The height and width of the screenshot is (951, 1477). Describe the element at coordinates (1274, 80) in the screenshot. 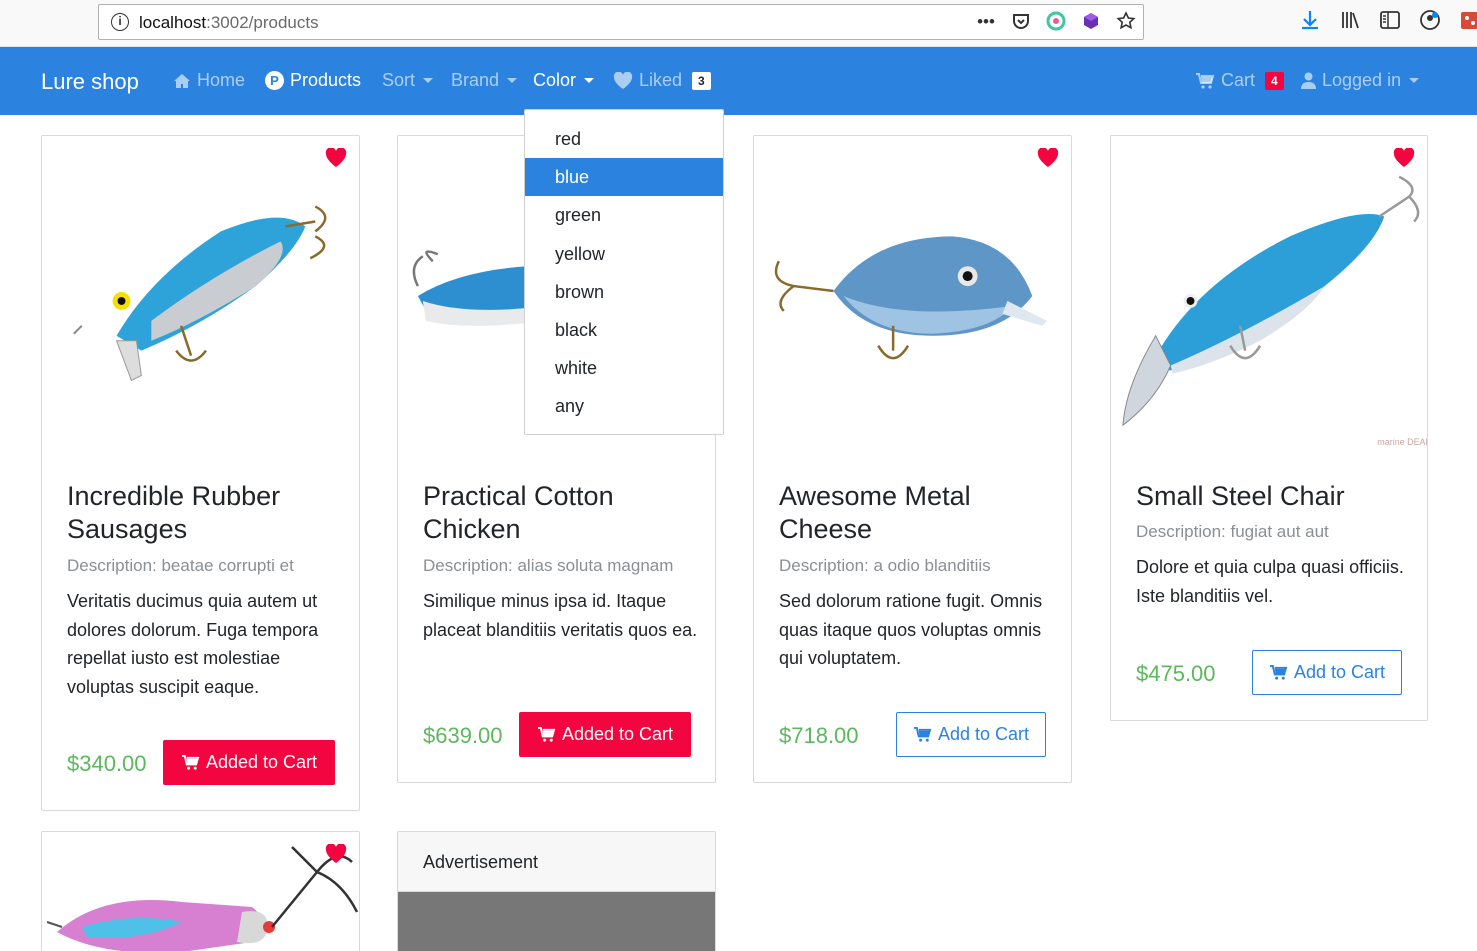

I see `cart-count-badge: 4` at that location.